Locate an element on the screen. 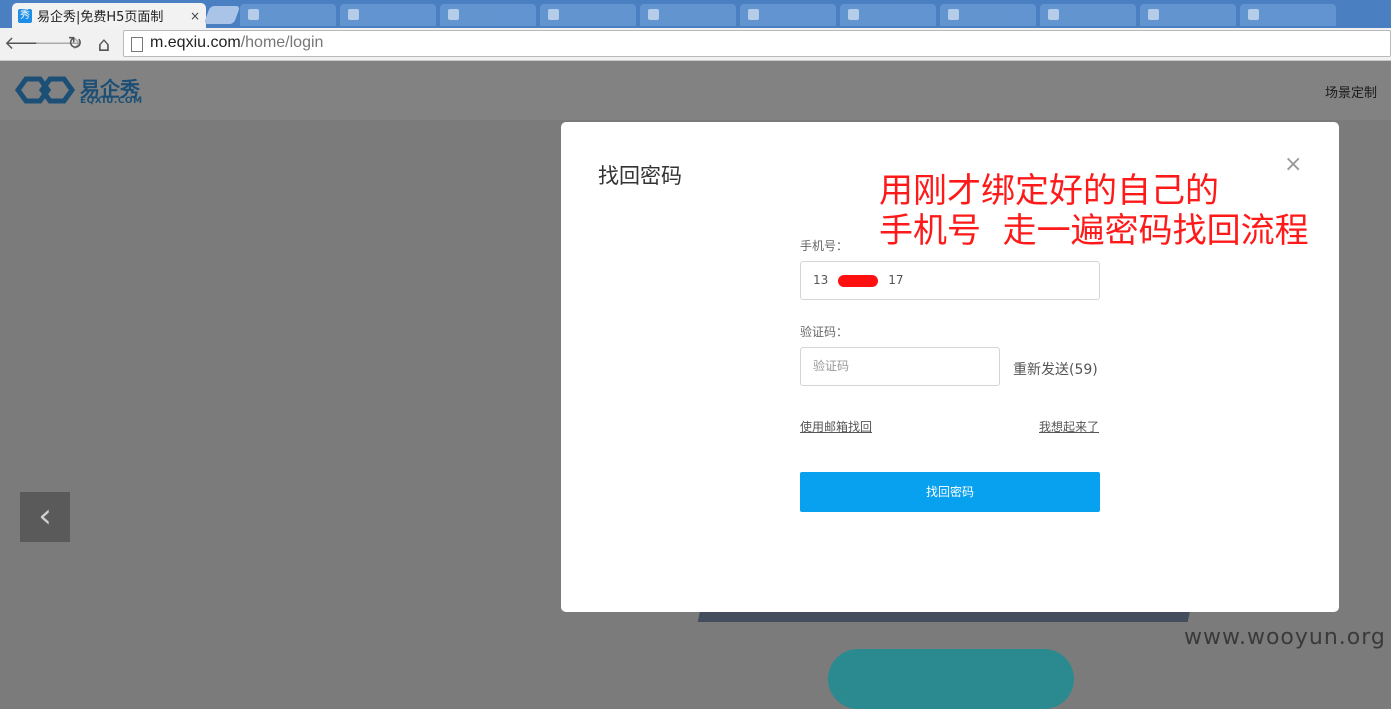 The width and height of the screenshot is (1391, 709). forward-icon: 🡒 is located at coordinates (58, 44).